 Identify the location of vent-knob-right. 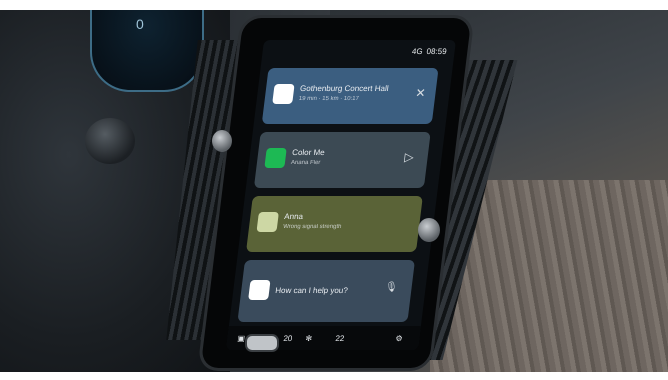
(429, 230).